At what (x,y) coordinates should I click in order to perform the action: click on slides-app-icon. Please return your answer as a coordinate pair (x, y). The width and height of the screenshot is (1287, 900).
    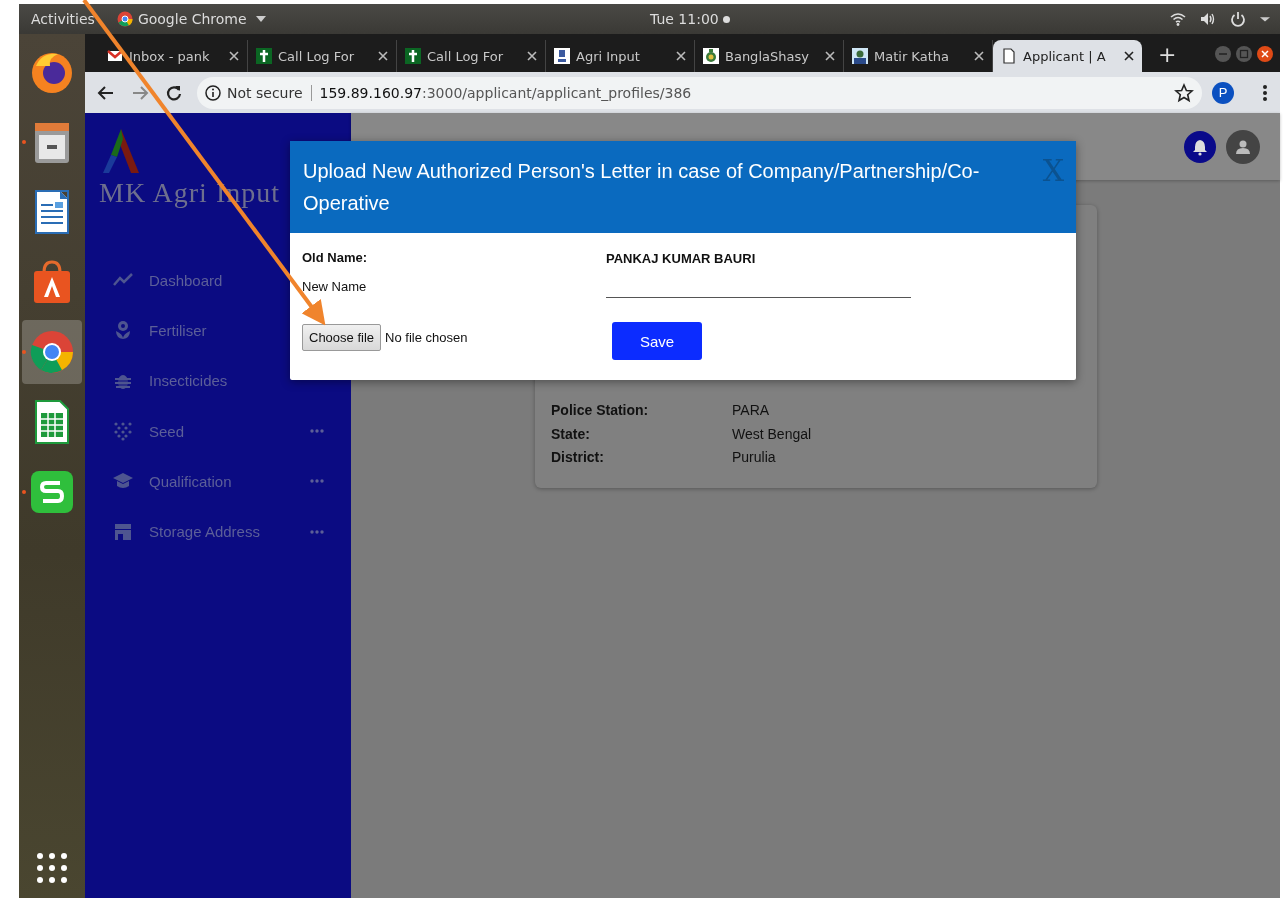
    Looking at the image, I should click on (52, 492).